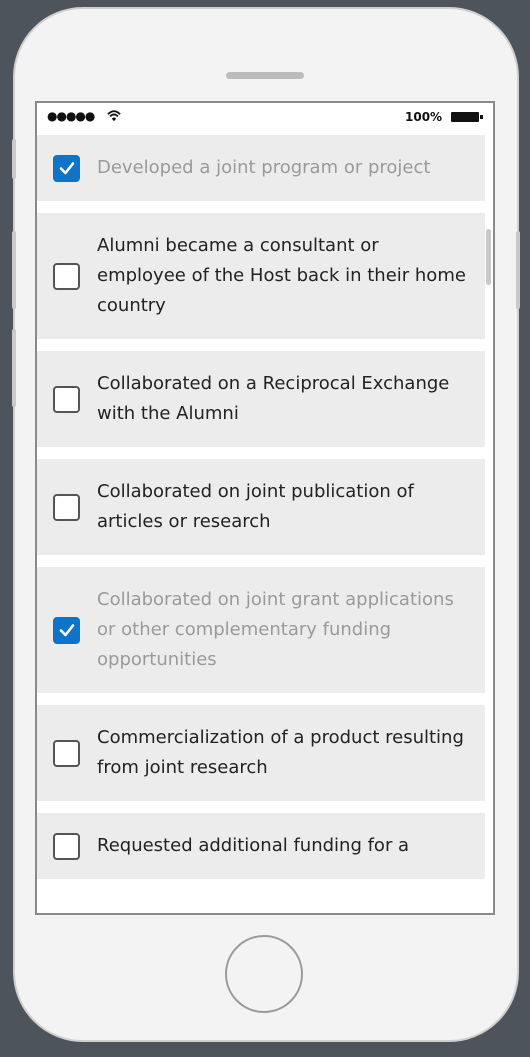 The height and width of the screenshot is (1057, 530). Describe the element at coordinates (264, 974) in the screenshot. I see `home-button` at that location.